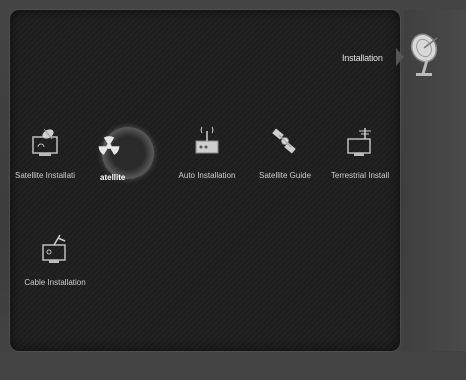 The image size is (466, 380). I want to click on pointer-arrow, so click(400, 57).